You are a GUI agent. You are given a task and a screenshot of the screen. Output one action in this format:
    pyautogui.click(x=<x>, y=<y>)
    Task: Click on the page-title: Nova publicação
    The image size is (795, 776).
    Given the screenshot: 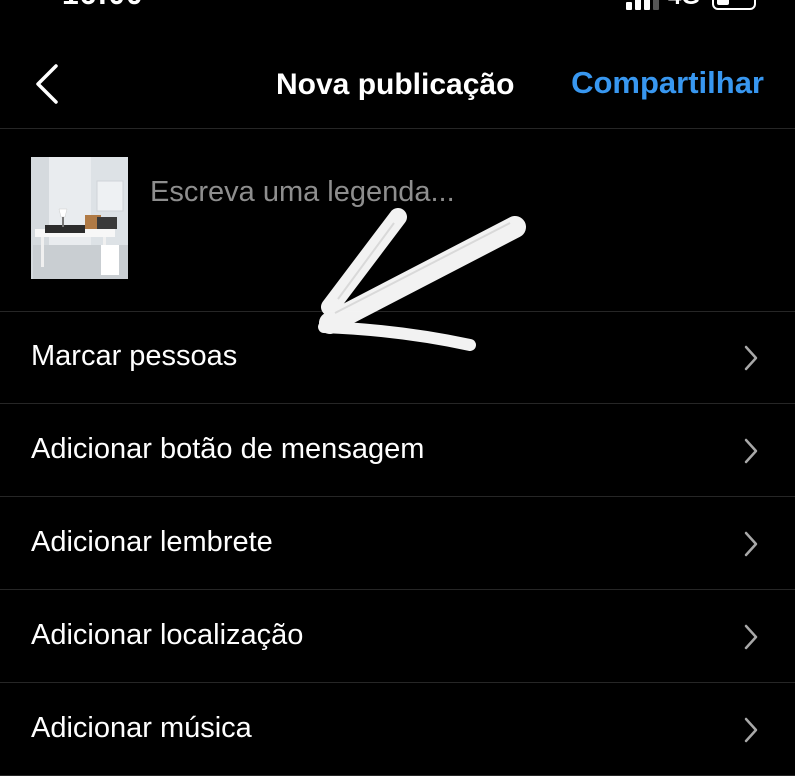 What is the action you would take?
    pyautogui.click(x=395, y=84)
    